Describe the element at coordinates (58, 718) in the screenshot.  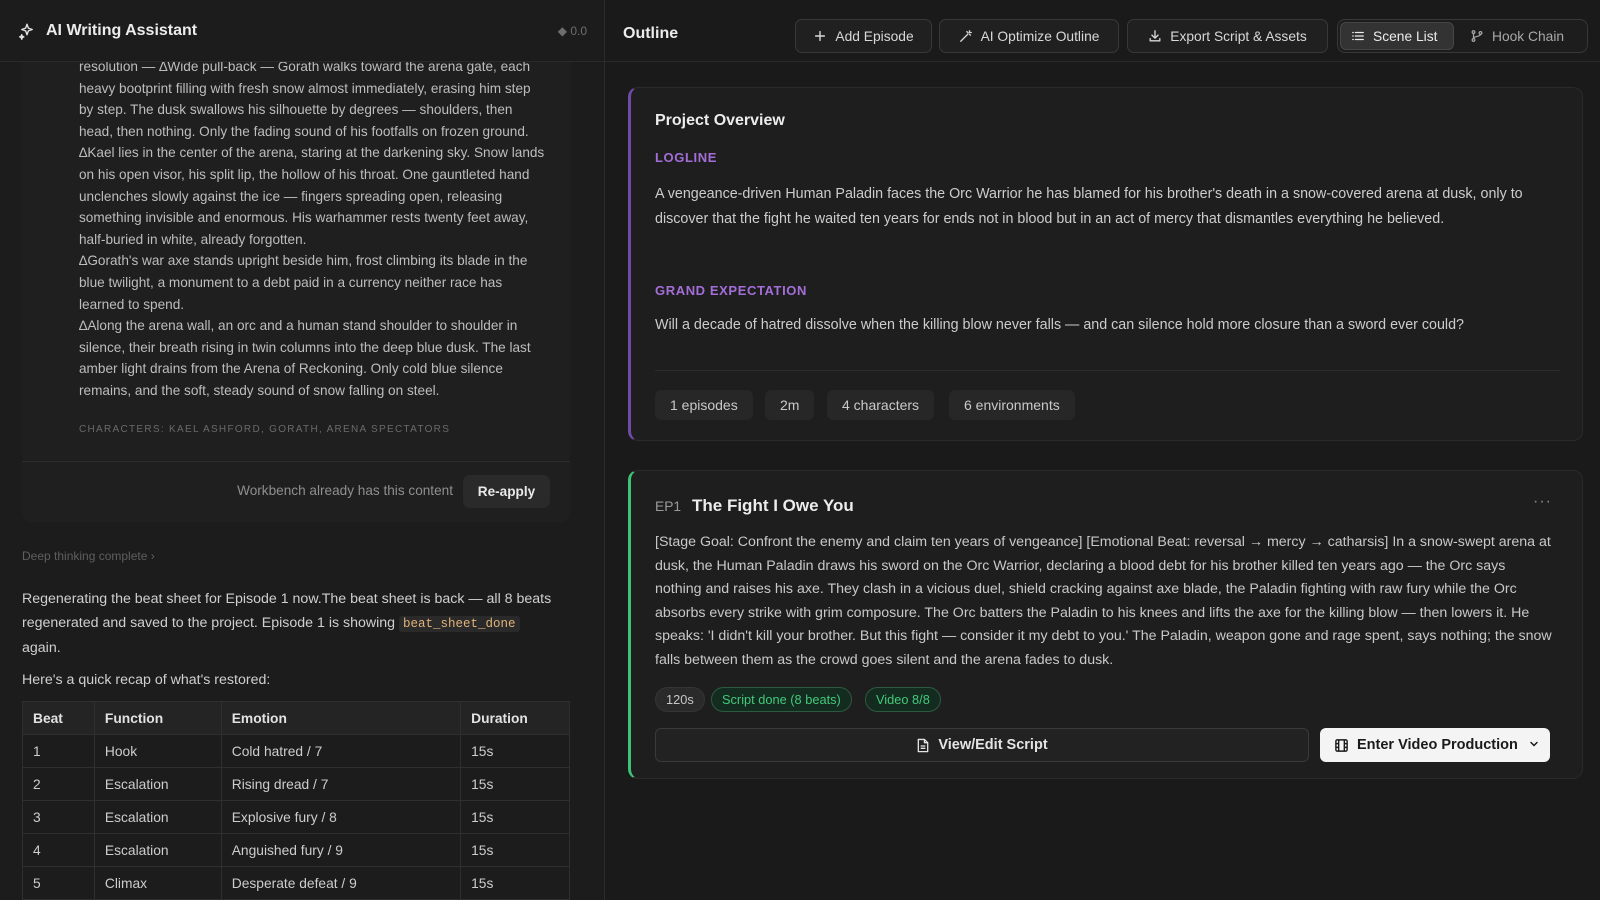
I see `column-header: Beat` at that location.